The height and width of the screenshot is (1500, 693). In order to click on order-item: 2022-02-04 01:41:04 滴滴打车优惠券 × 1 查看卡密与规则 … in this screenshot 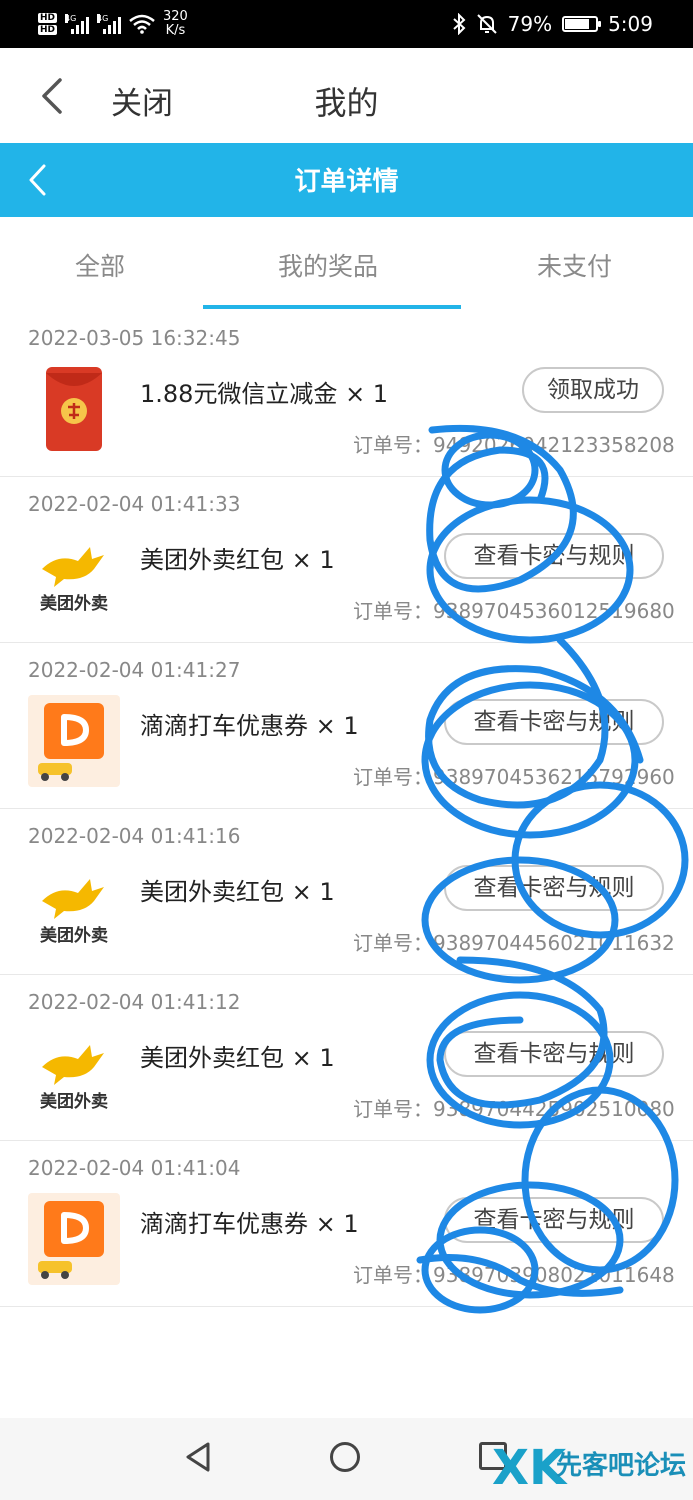, I will do `click(346, 1224)`.